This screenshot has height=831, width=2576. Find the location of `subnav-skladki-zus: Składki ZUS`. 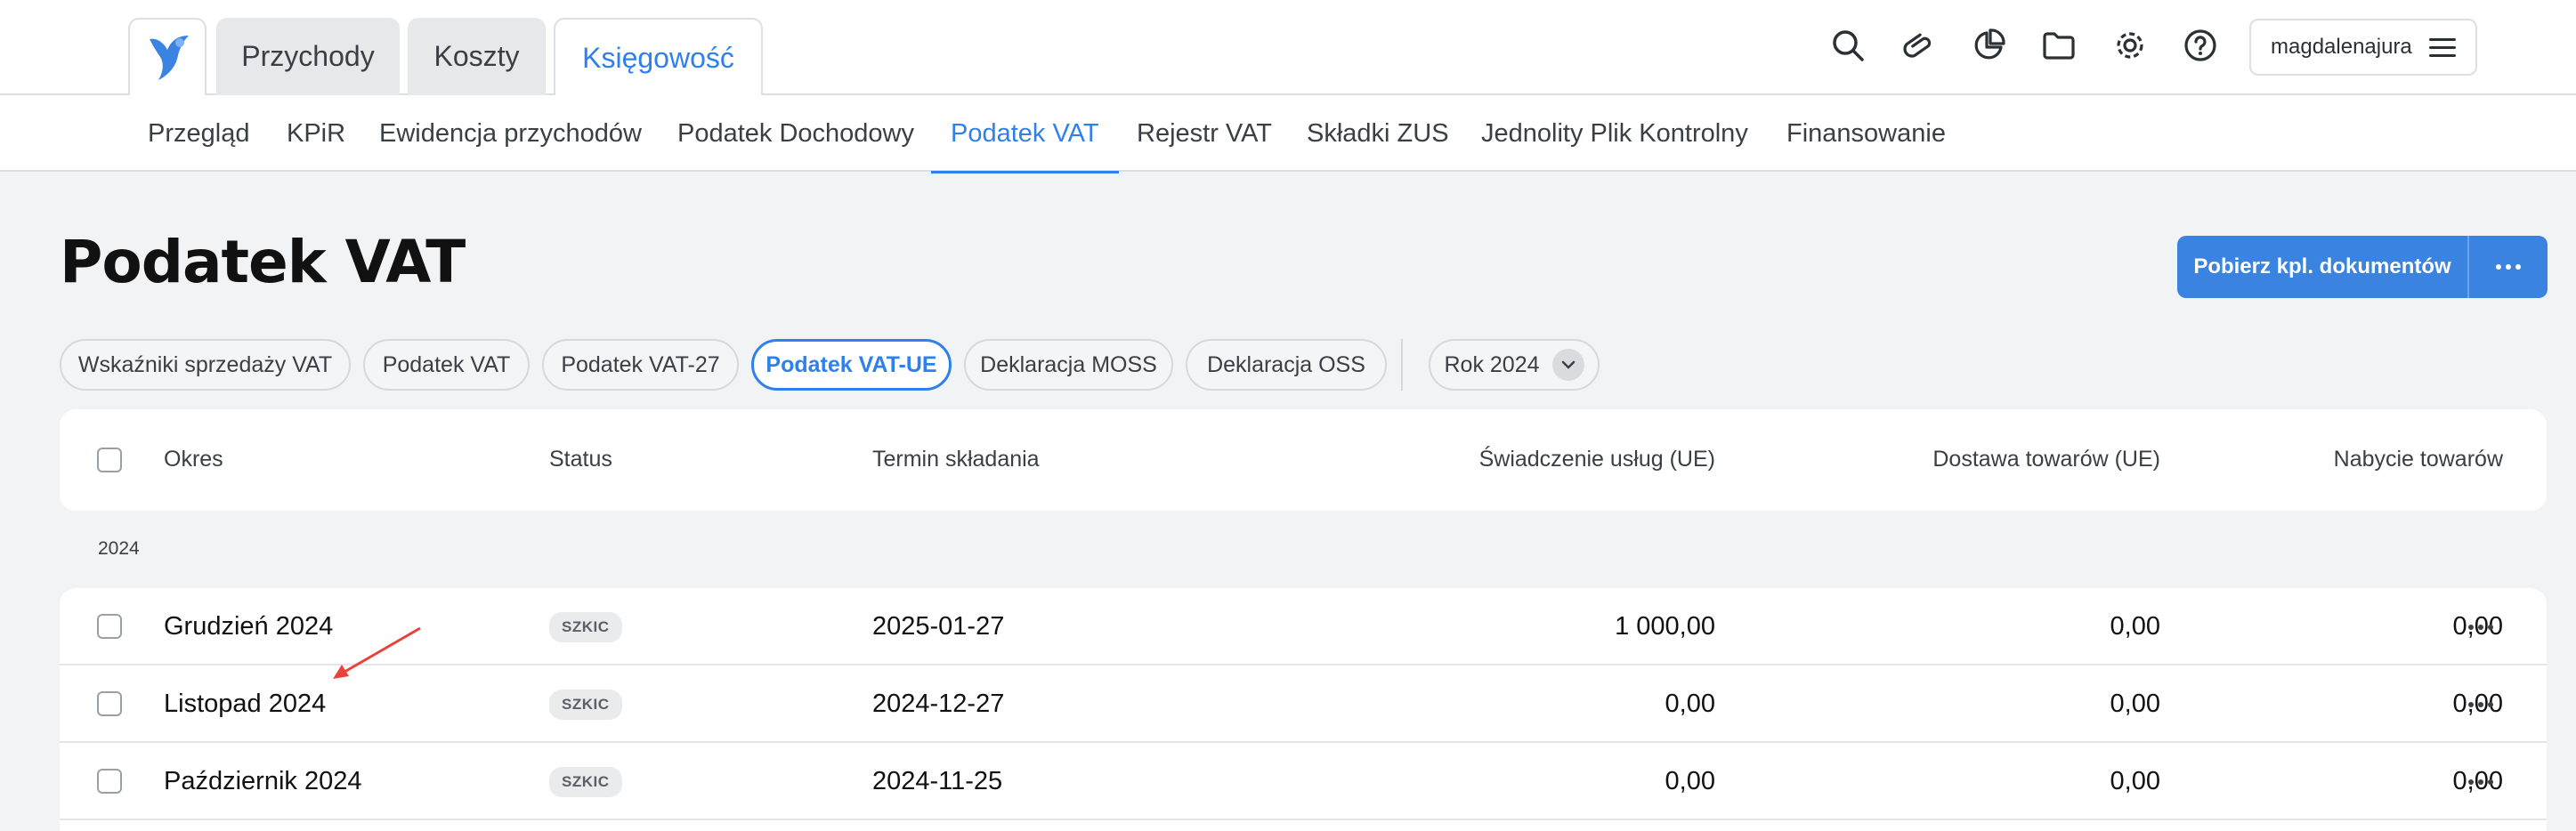

subnav-skladki-zus: Składki ZUS is located at coordinates (1378, 133).